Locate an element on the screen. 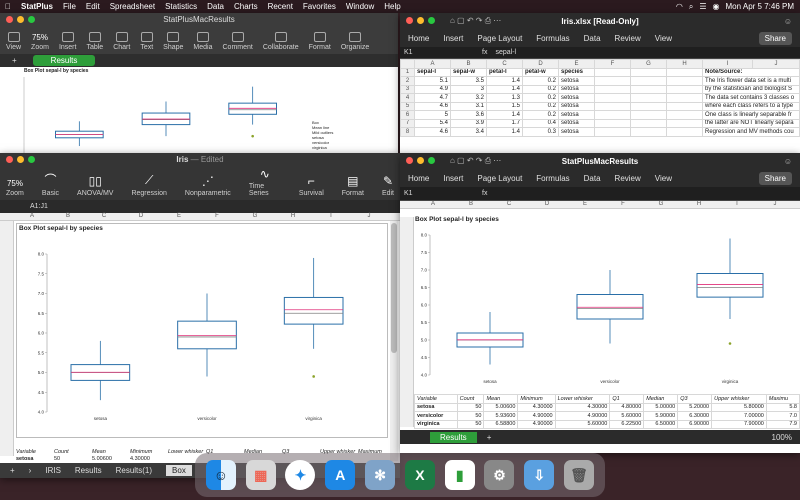 The image size is (800, 500). format-button: Format is located at coordinates (320, 41).